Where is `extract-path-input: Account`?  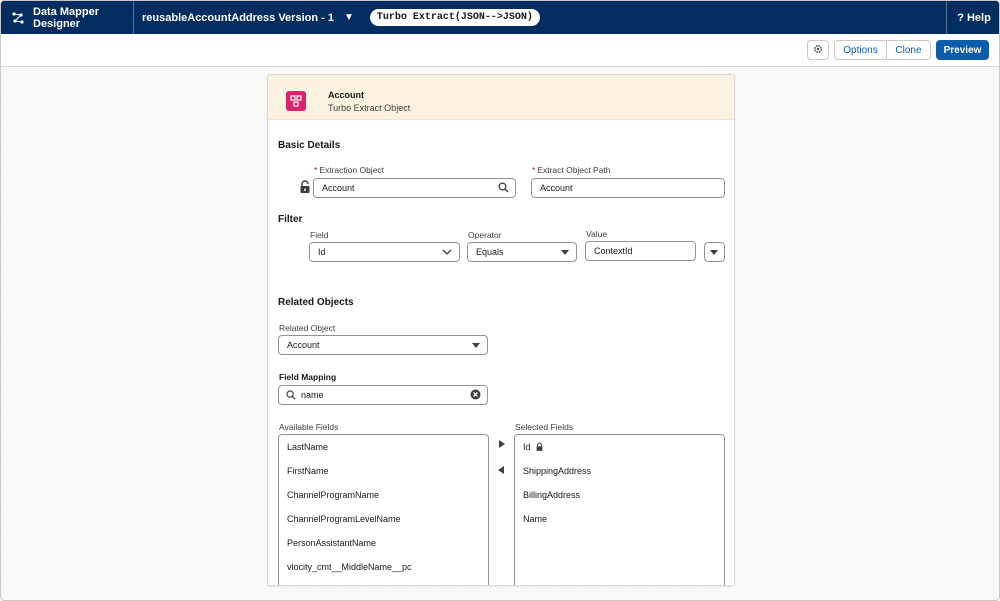
extract-path-input: Account is located at coordinates (628, 188).